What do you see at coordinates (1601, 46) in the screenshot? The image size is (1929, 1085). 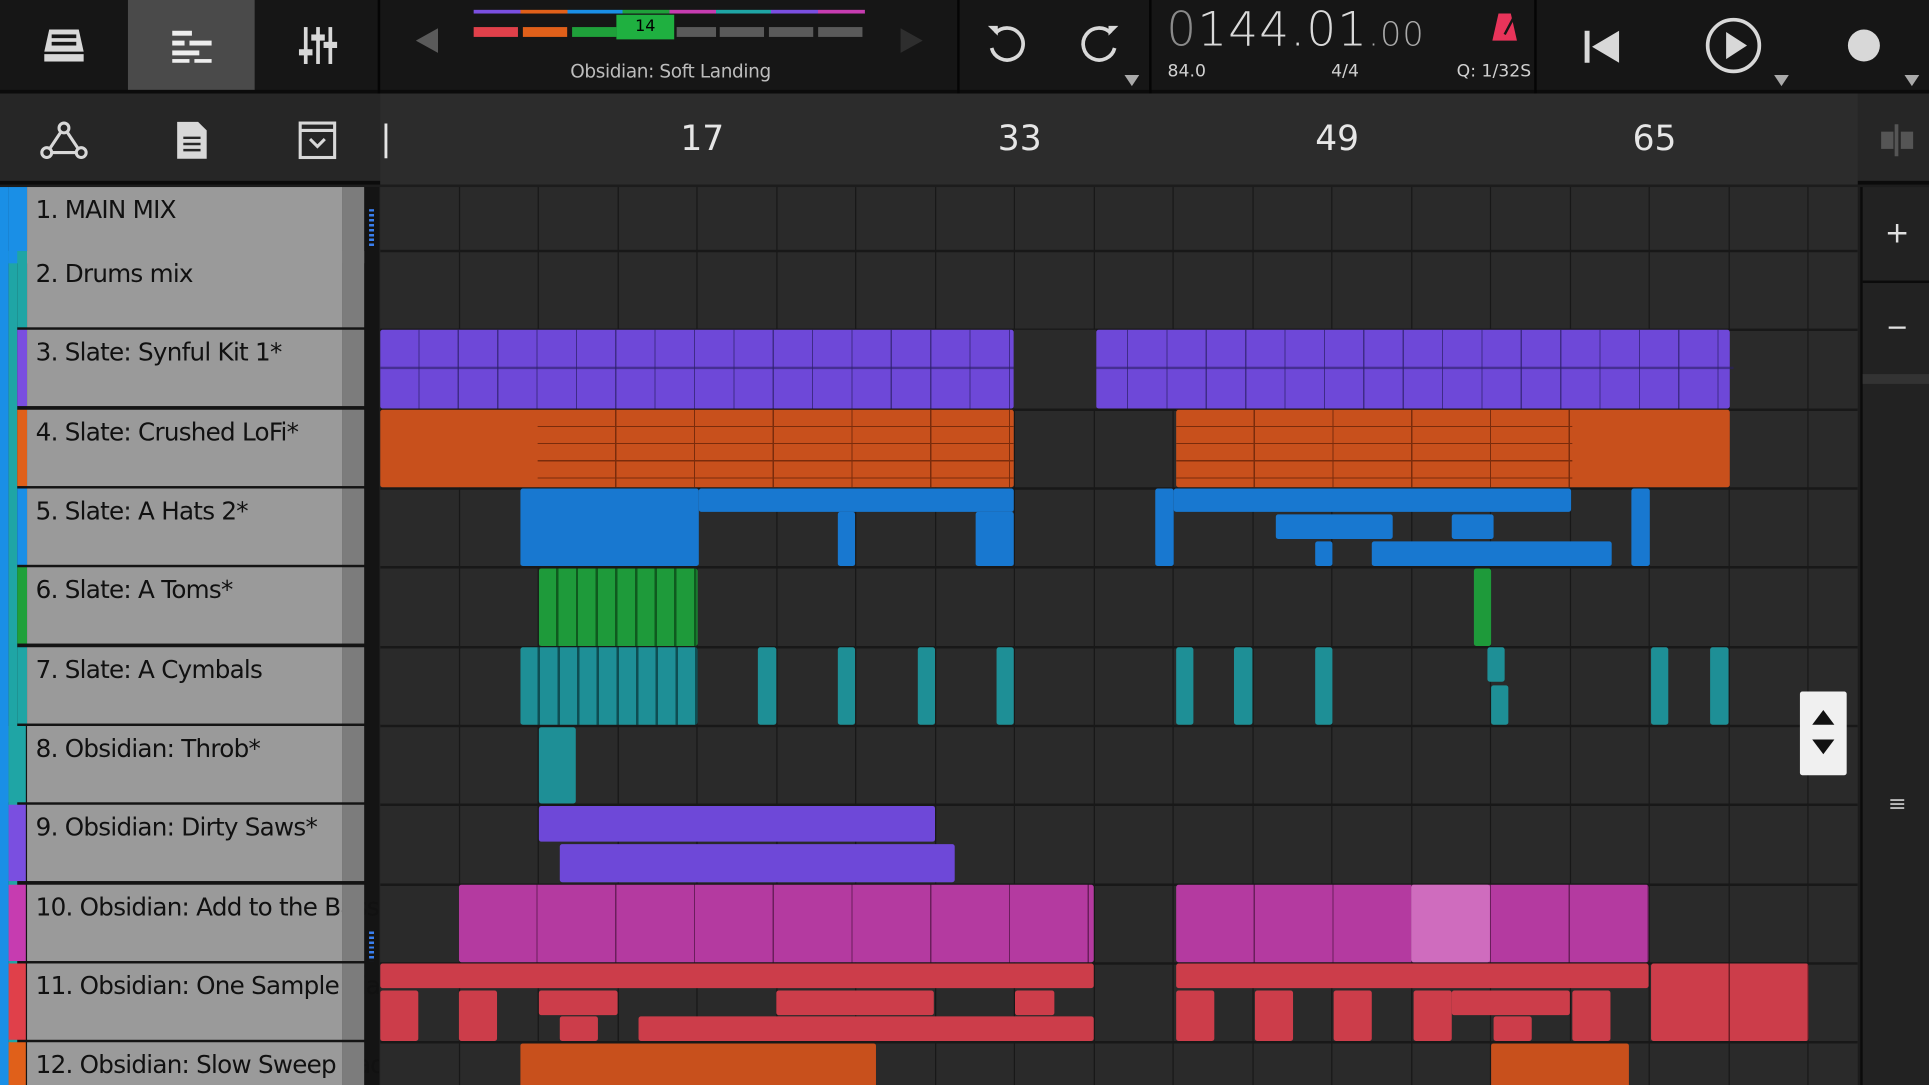 I see `go-to-start-button` at bounding box center [1601, 46].